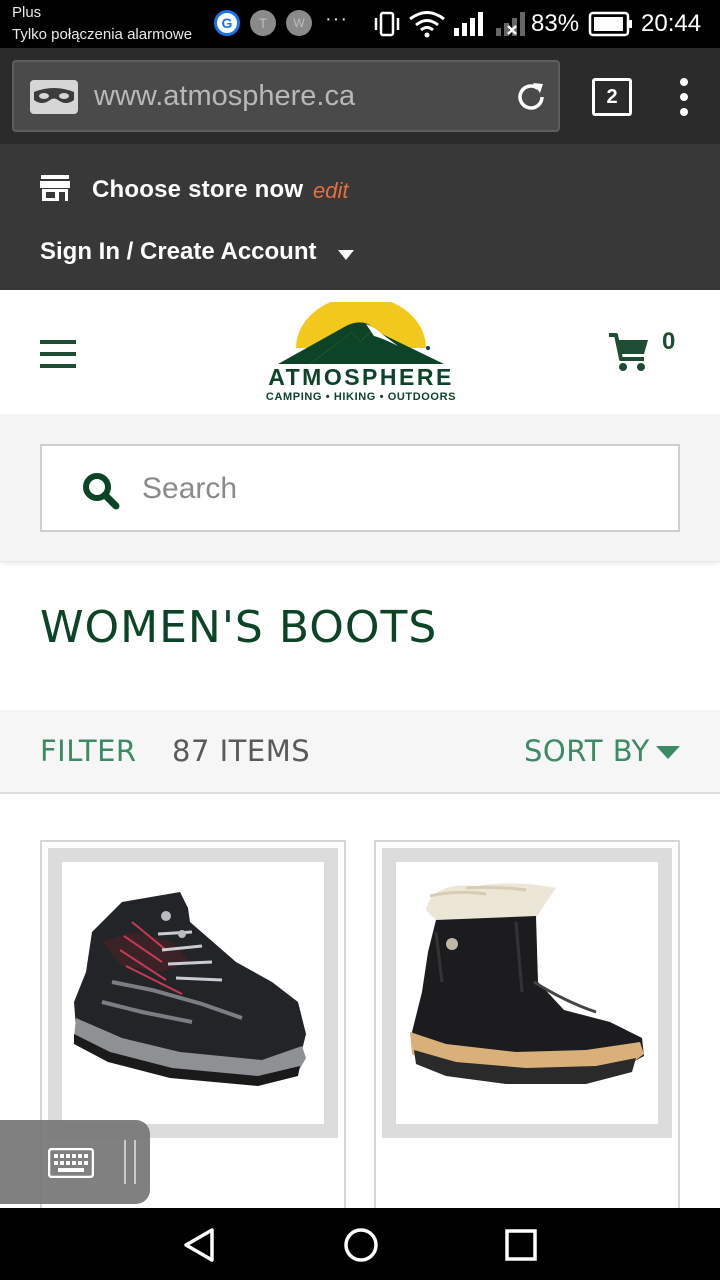  I want to click on system-nav-bar, so click(360, 1244).